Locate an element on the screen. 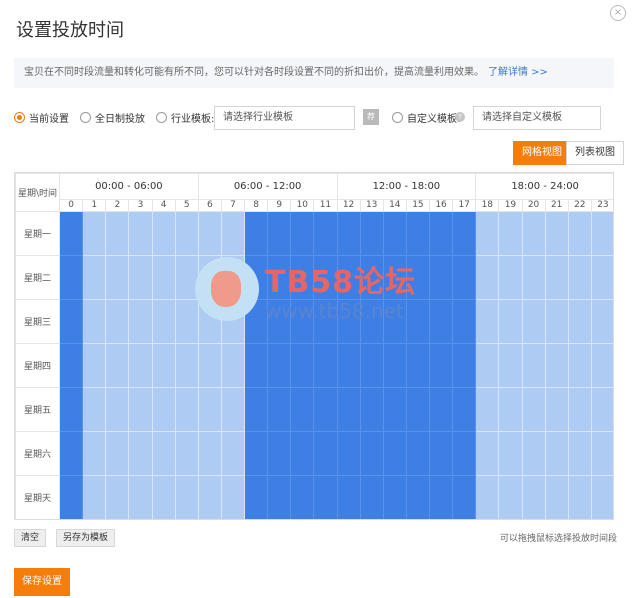 The height and width of the screenshot is (598, 640). radio-custom-template: 自定义模板: is located at coordinates (426, 117).